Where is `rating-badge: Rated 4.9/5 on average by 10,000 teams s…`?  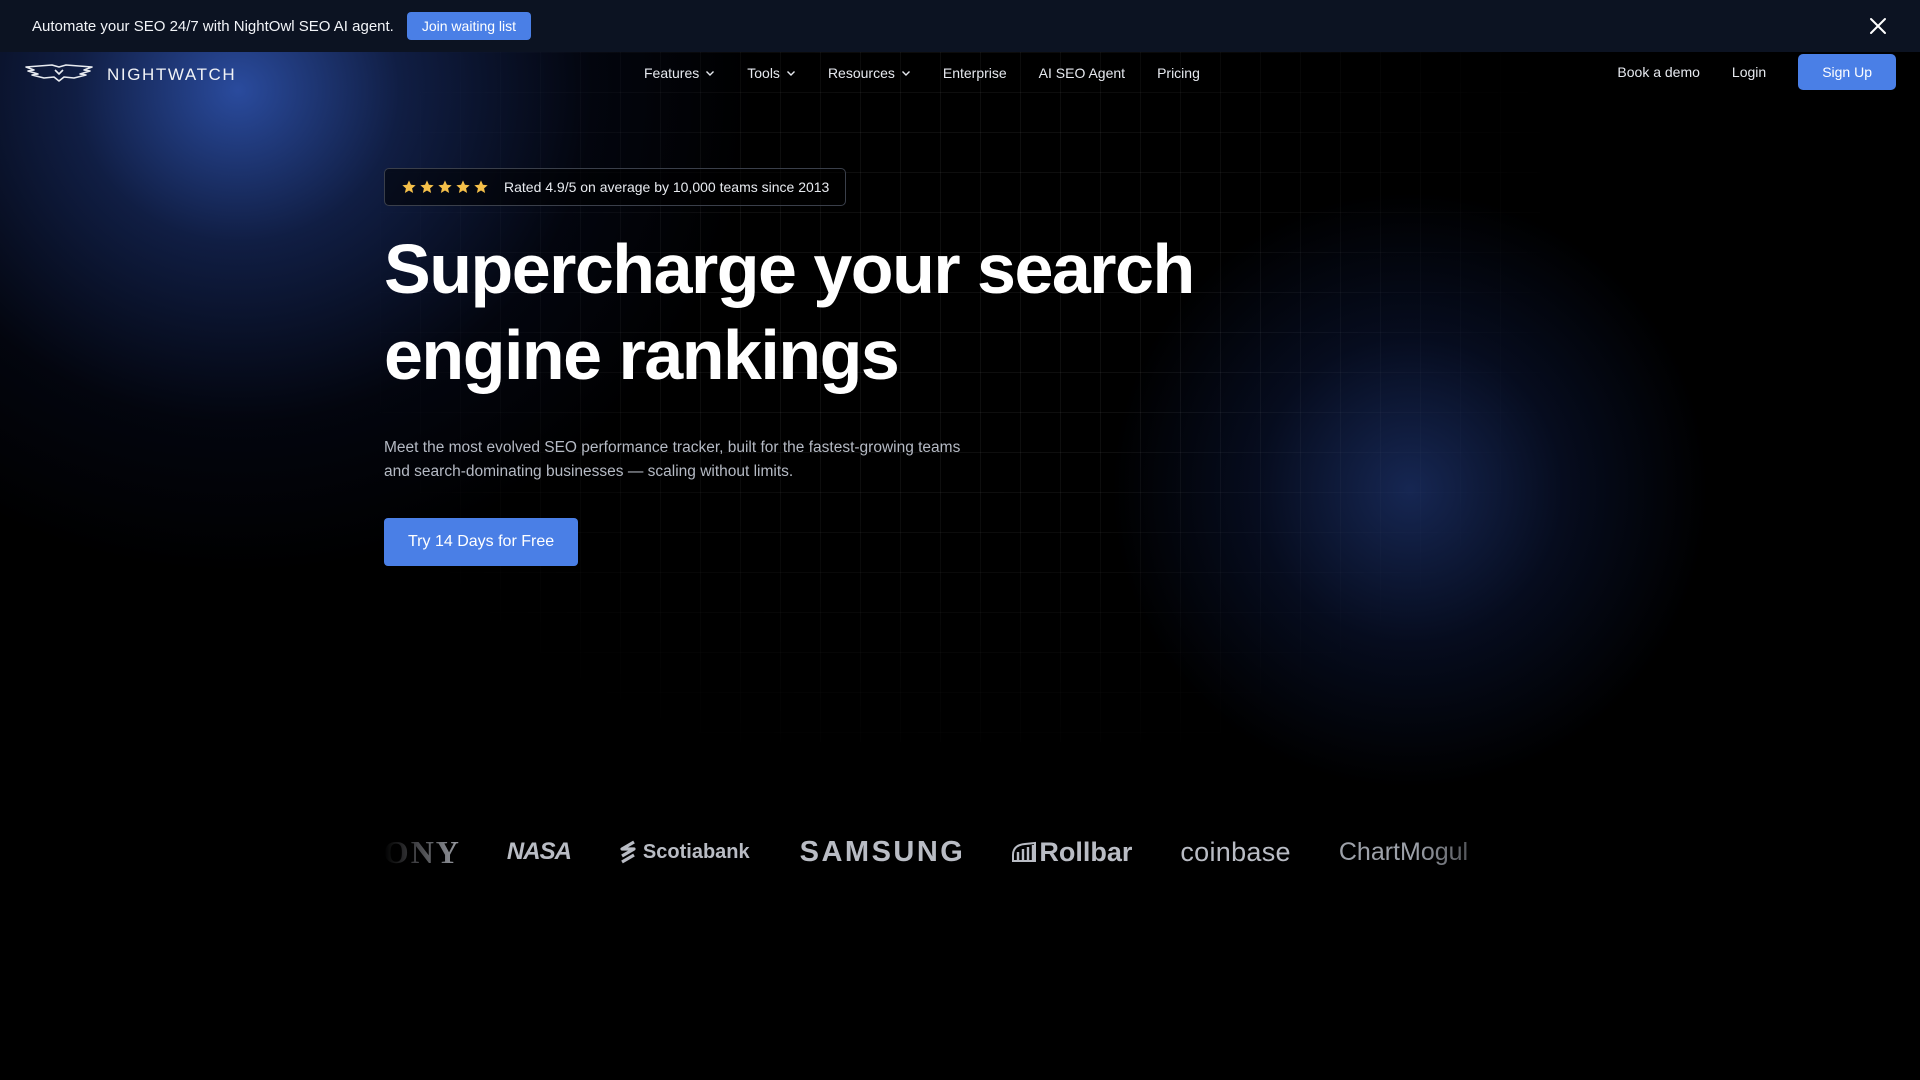 rating-badge: Rated 4.9/5 on average by 10,000 teams s… is located at coordinates (615, 187).